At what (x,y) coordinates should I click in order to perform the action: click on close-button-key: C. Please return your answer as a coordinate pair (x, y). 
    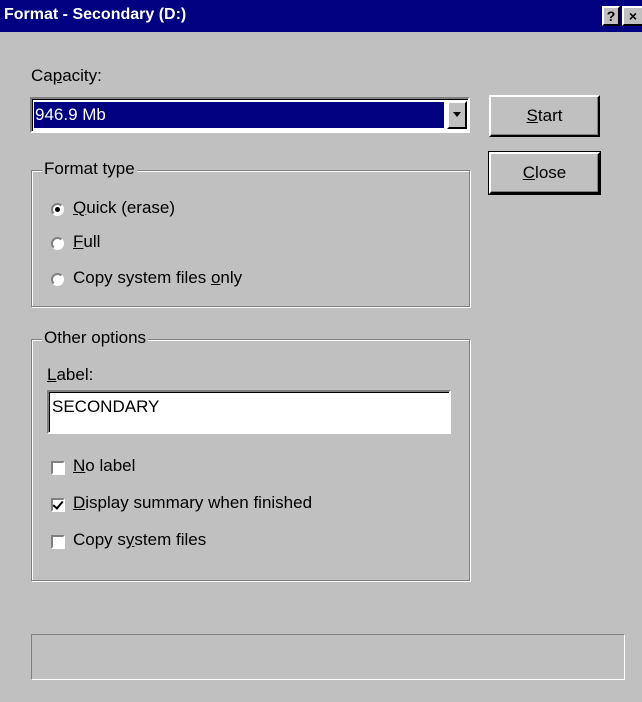
    Looking at the image, I should click on (529, 172).